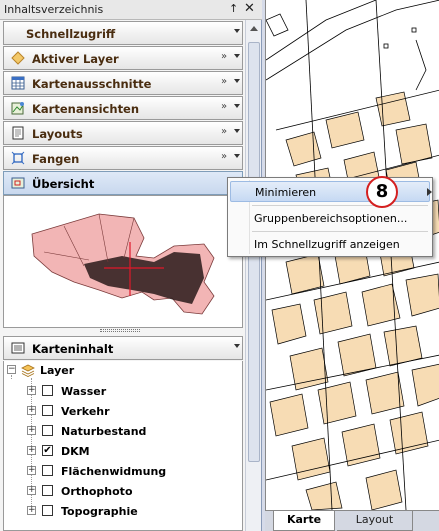 The width and height of the screenshot is (439, 531). I want to click on layer-label: Wasser, so click(84, 391).